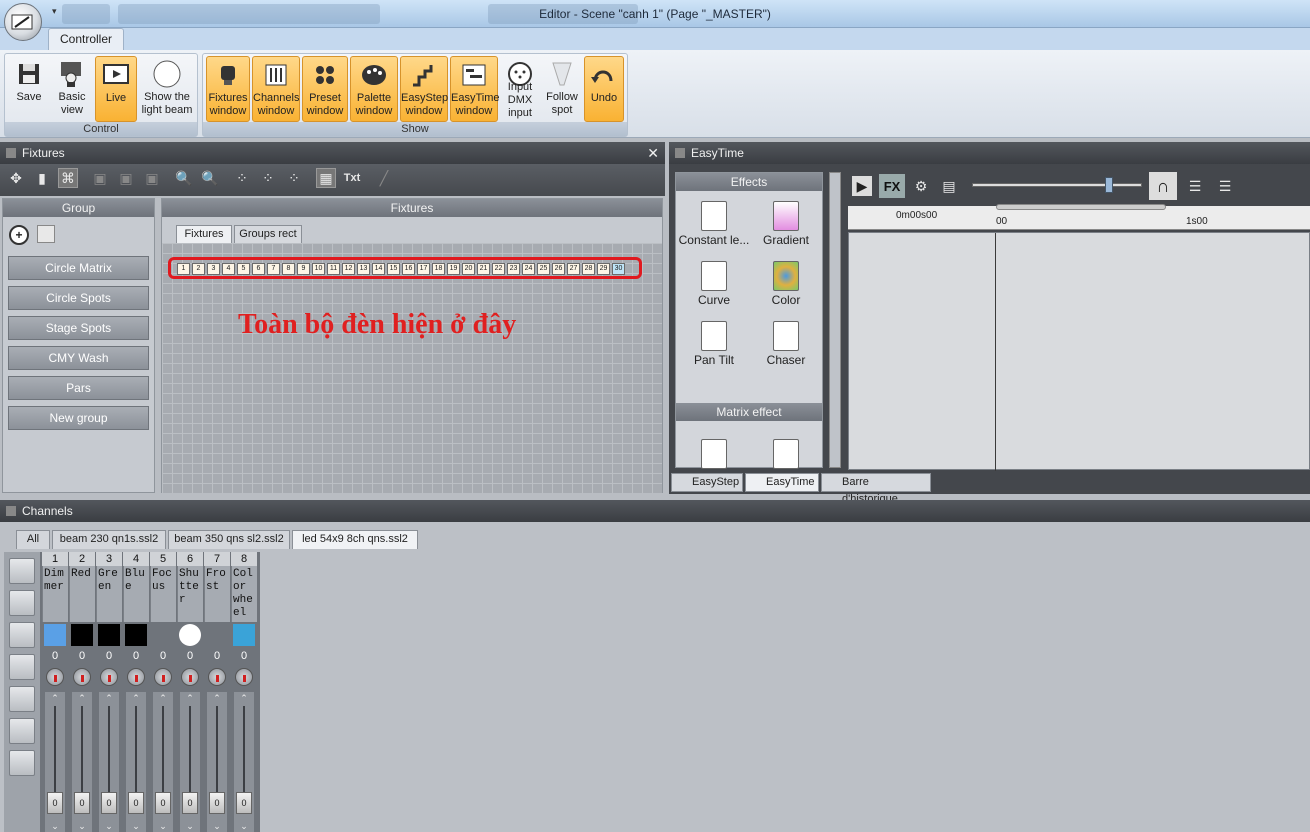 The width and height of the screenshot is (1310, 832). I want to click on fixture-cell: 15, so click(393, 269).